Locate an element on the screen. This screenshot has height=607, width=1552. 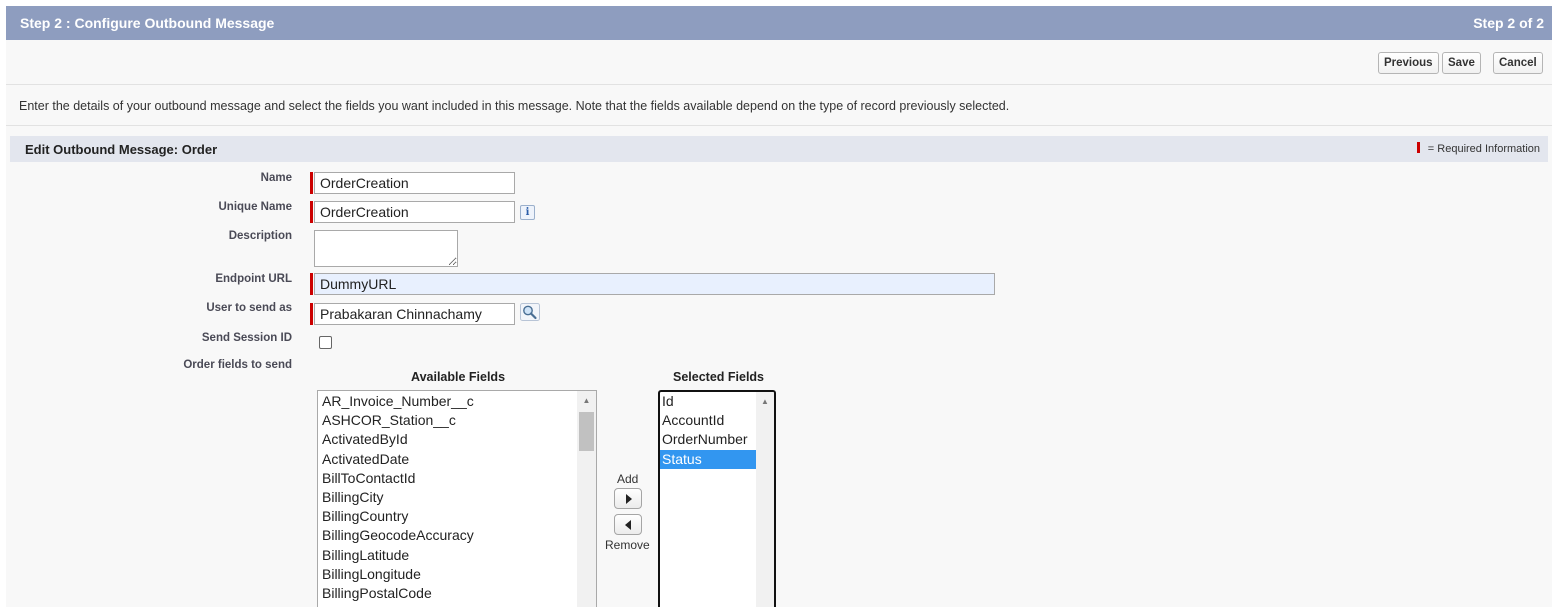
list-item: BillToContactId is located at coordinates (448, 478).